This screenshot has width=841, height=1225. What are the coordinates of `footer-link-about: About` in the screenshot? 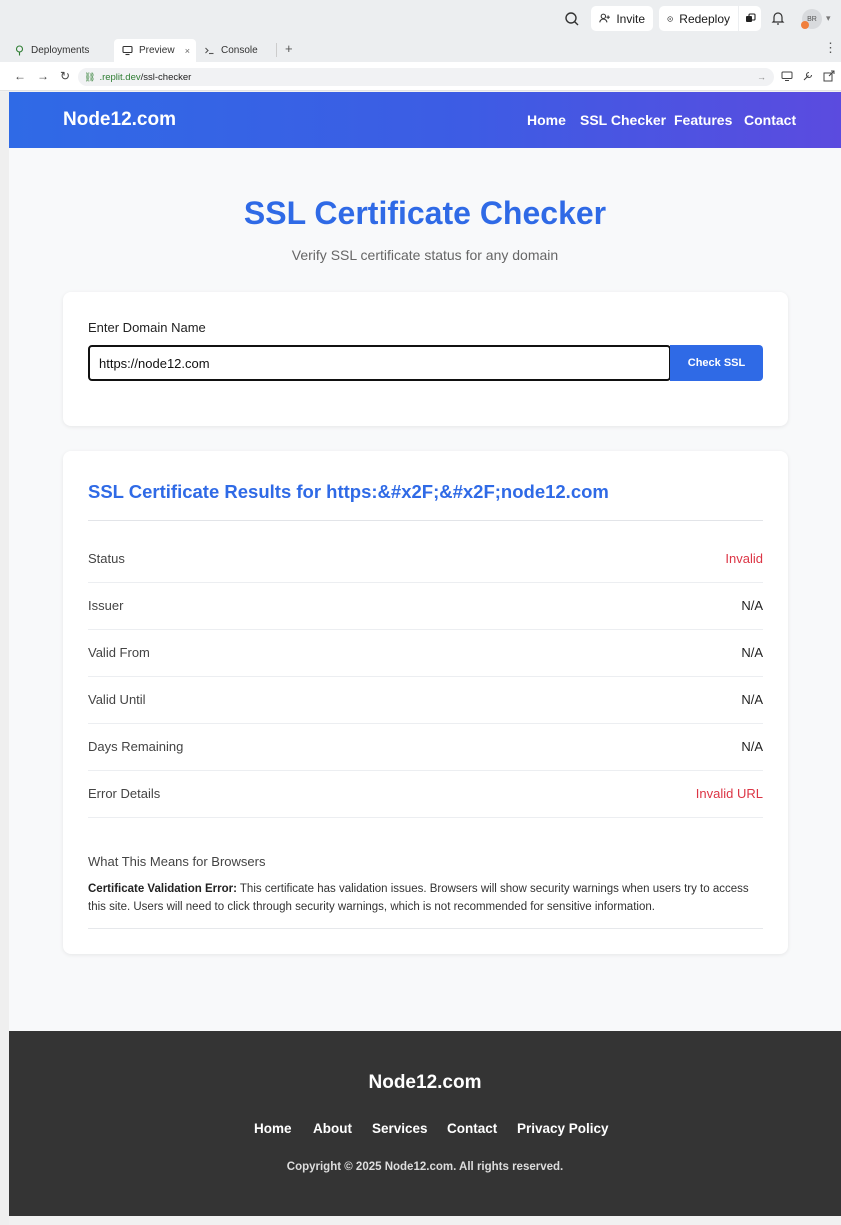 It's located at (332, 1128).